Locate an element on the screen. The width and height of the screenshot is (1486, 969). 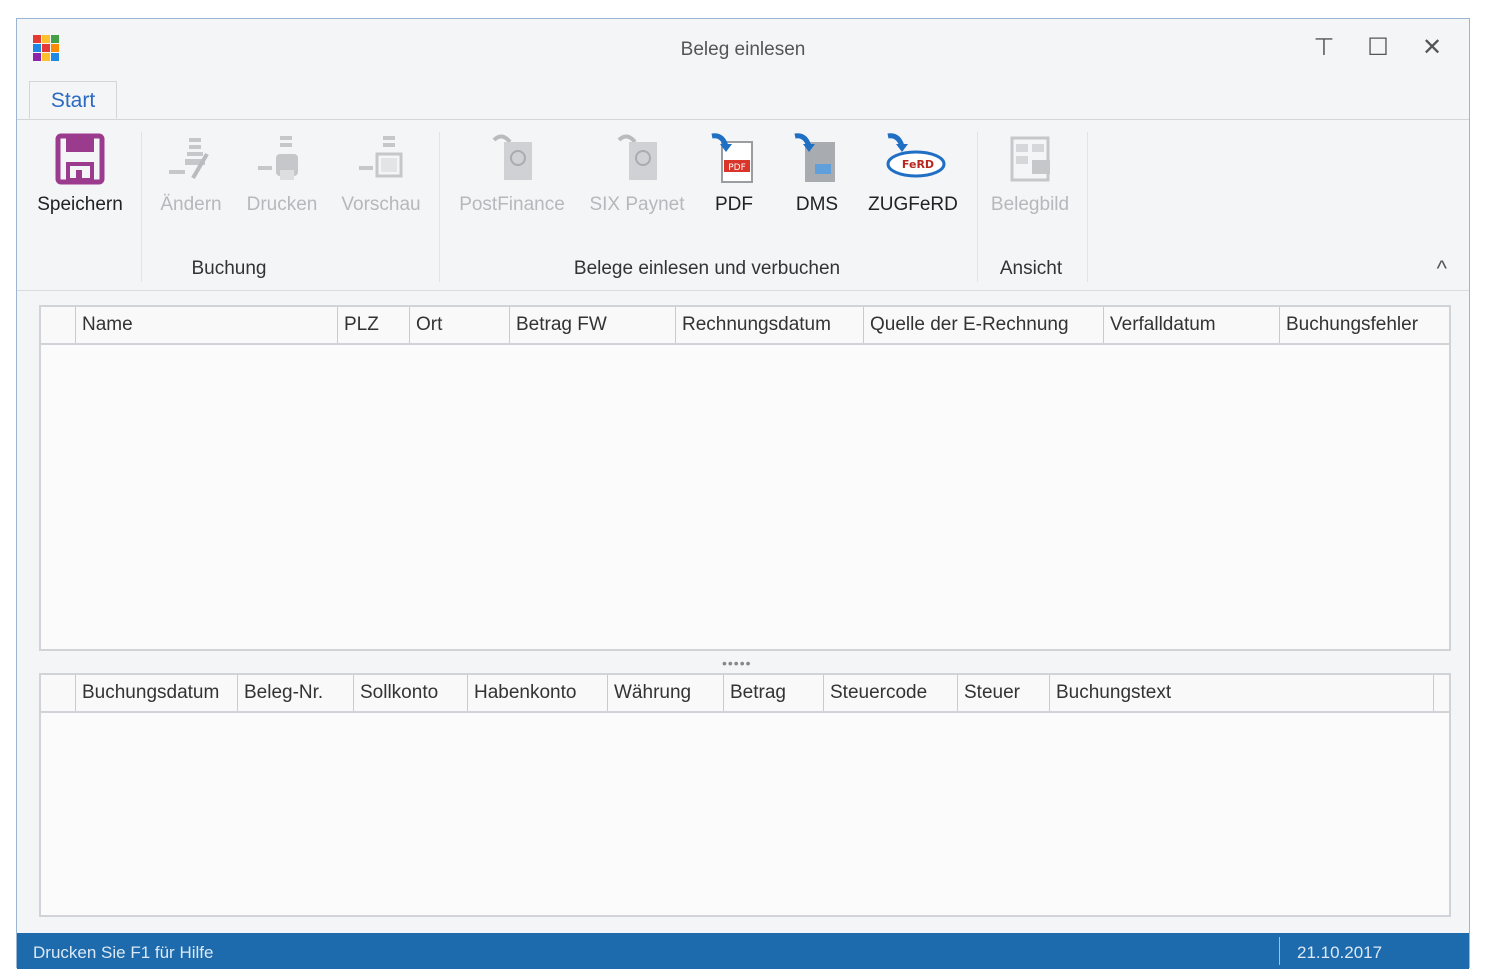
postfinance-button: PostFinance is located at coordinates (512, 180).